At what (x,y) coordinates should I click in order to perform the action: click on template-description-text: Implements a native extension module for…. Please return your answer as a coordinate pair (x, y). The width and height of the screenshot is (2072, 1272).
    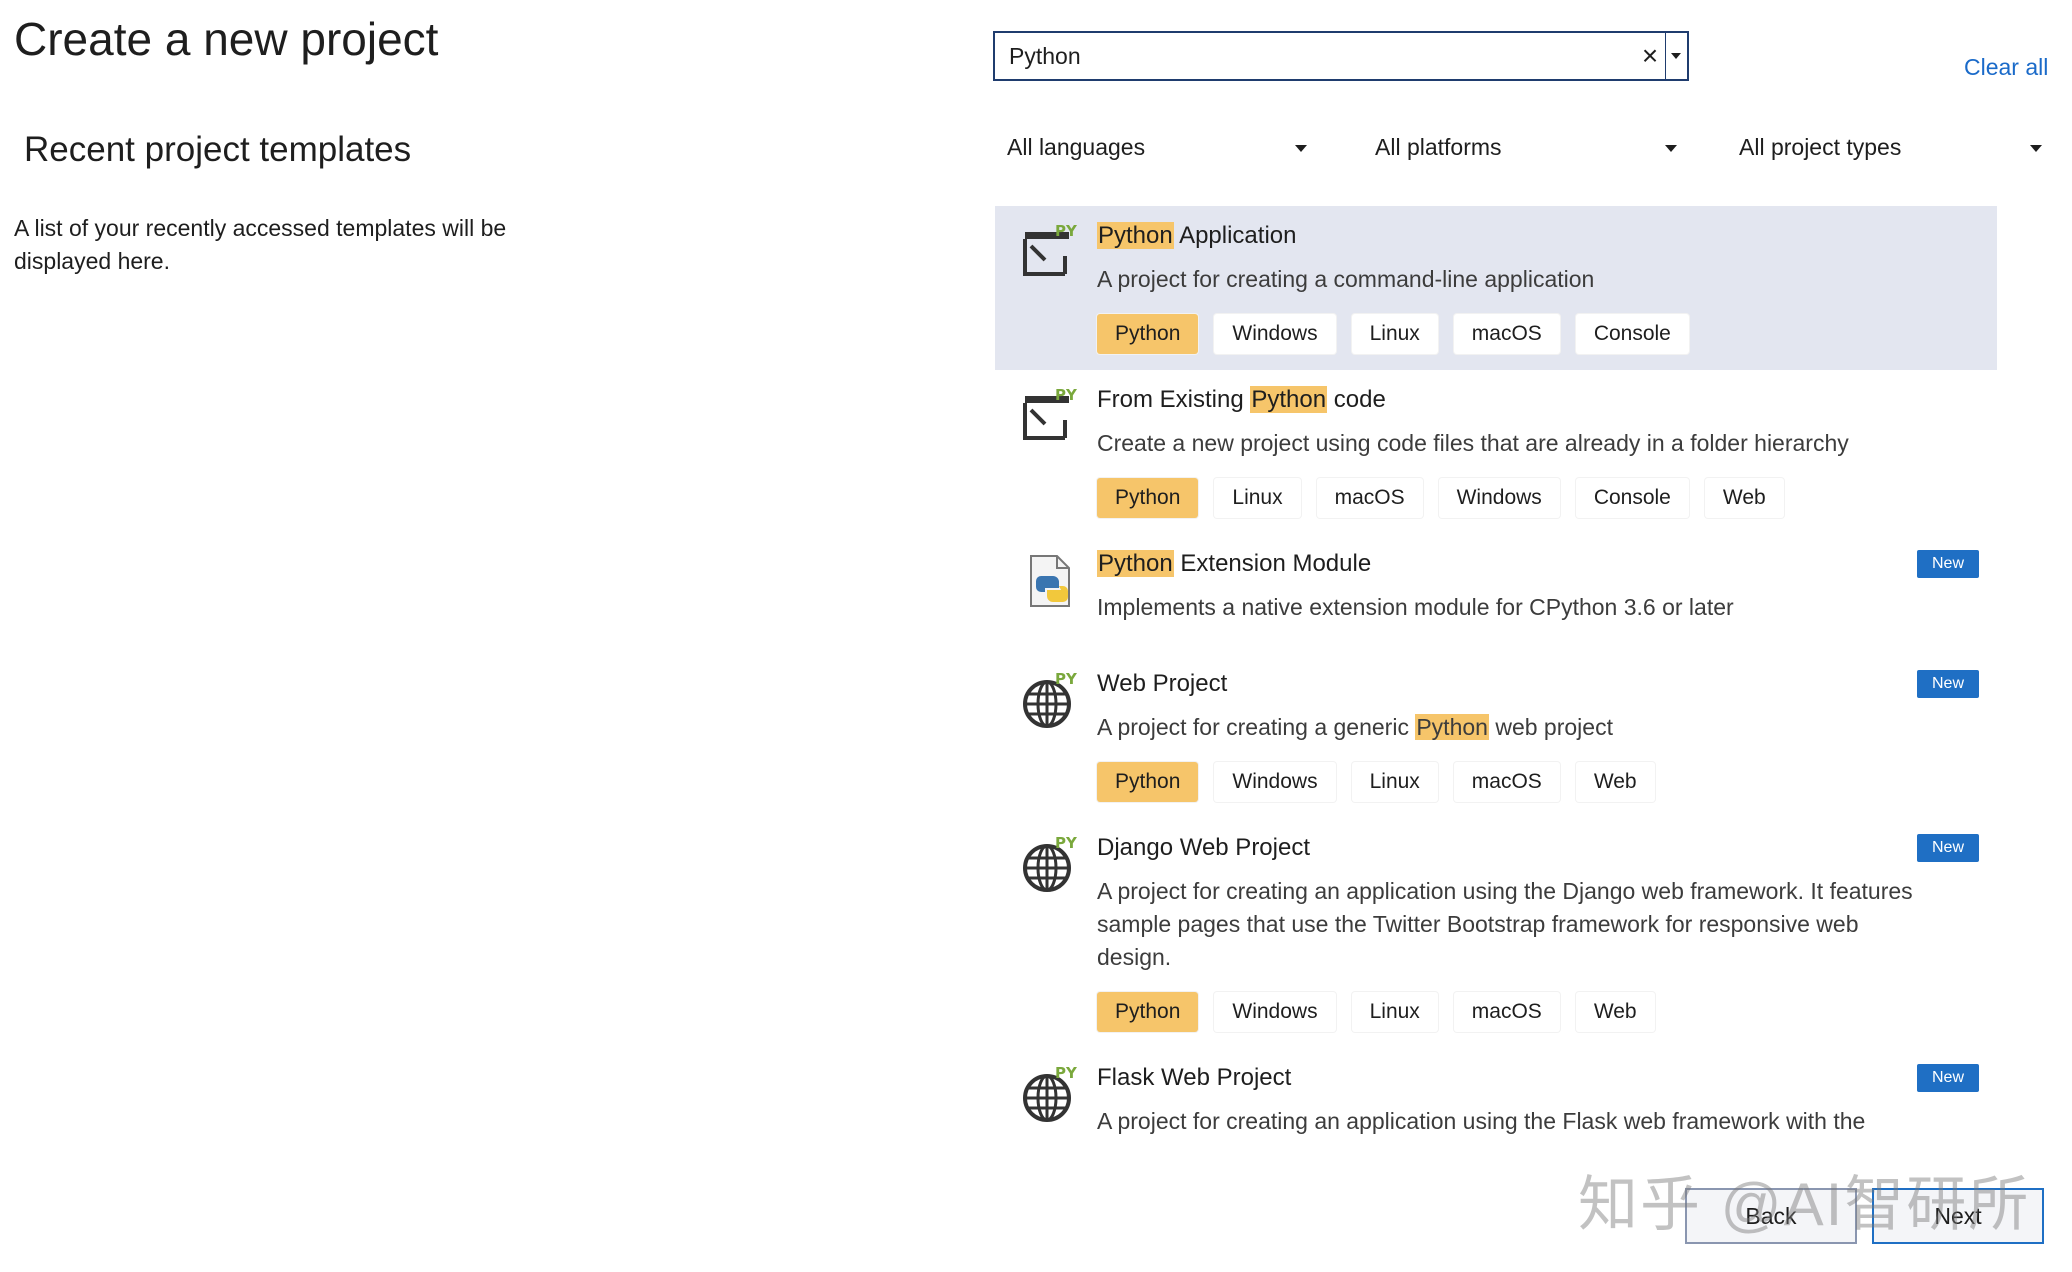
    Looking at the image, I should click on (1415, 607).